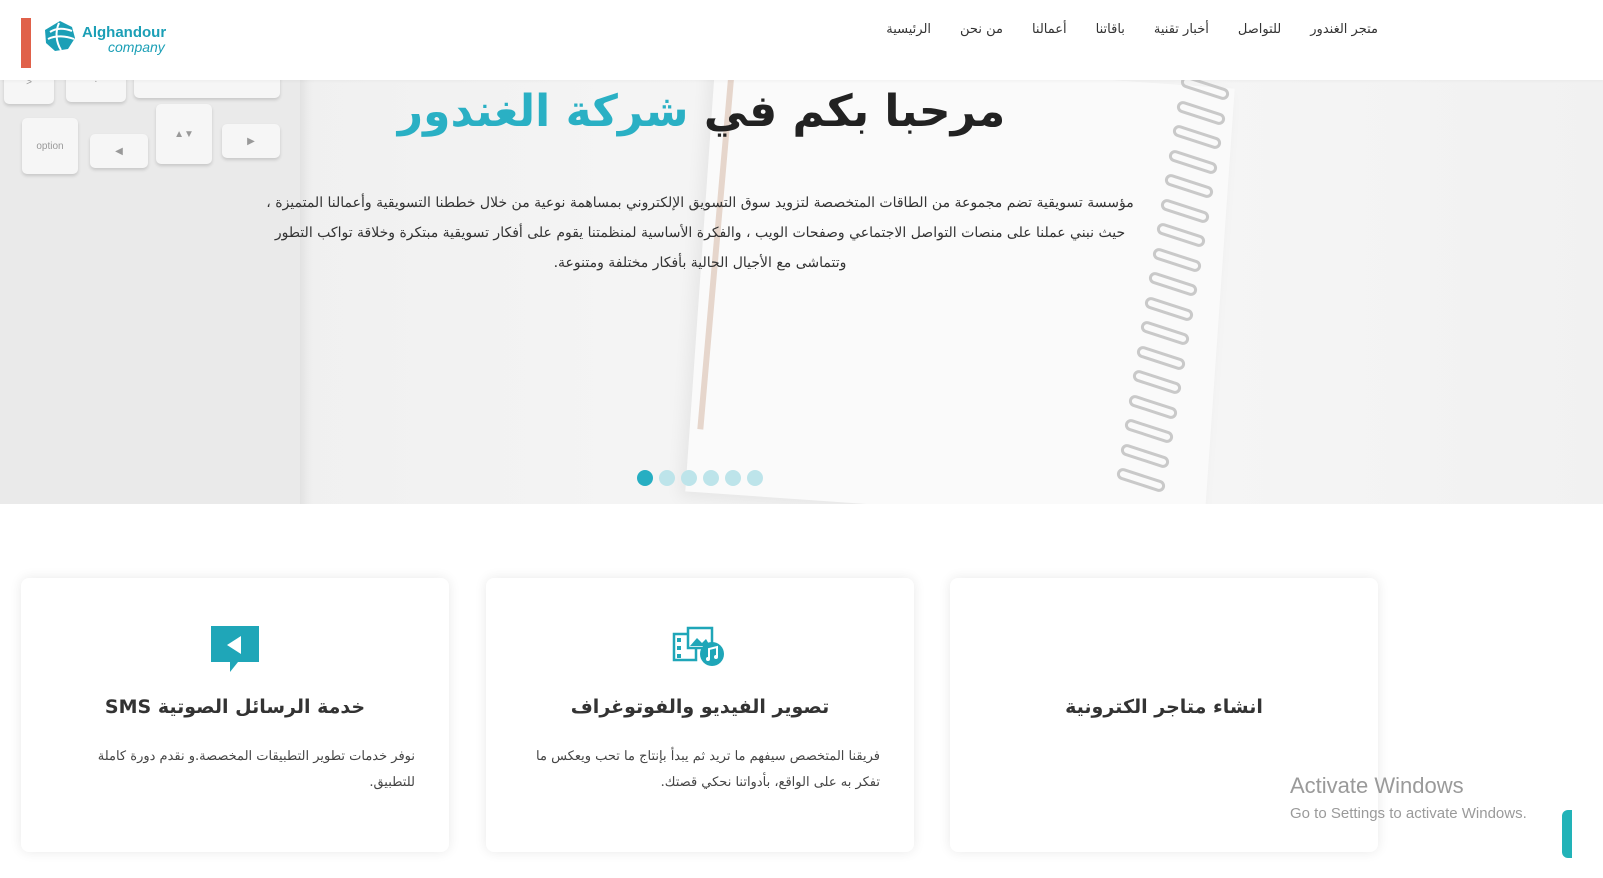 This screenshot has width=1603, height=878. I want to click on scroll-to-top-tab, so click(1567, 834).